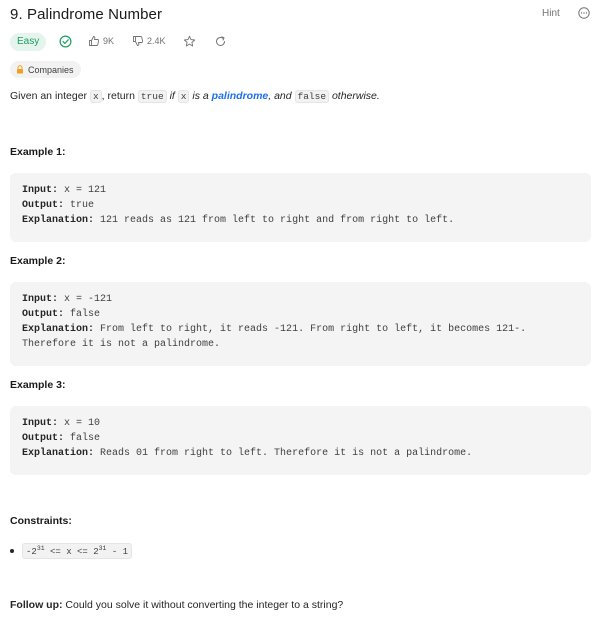 The height and width of the screenshot is (629, 607). Describe the element at coordinates (38, 152) in the screenshot. I see `example-1-title: Example 1:` at that location.